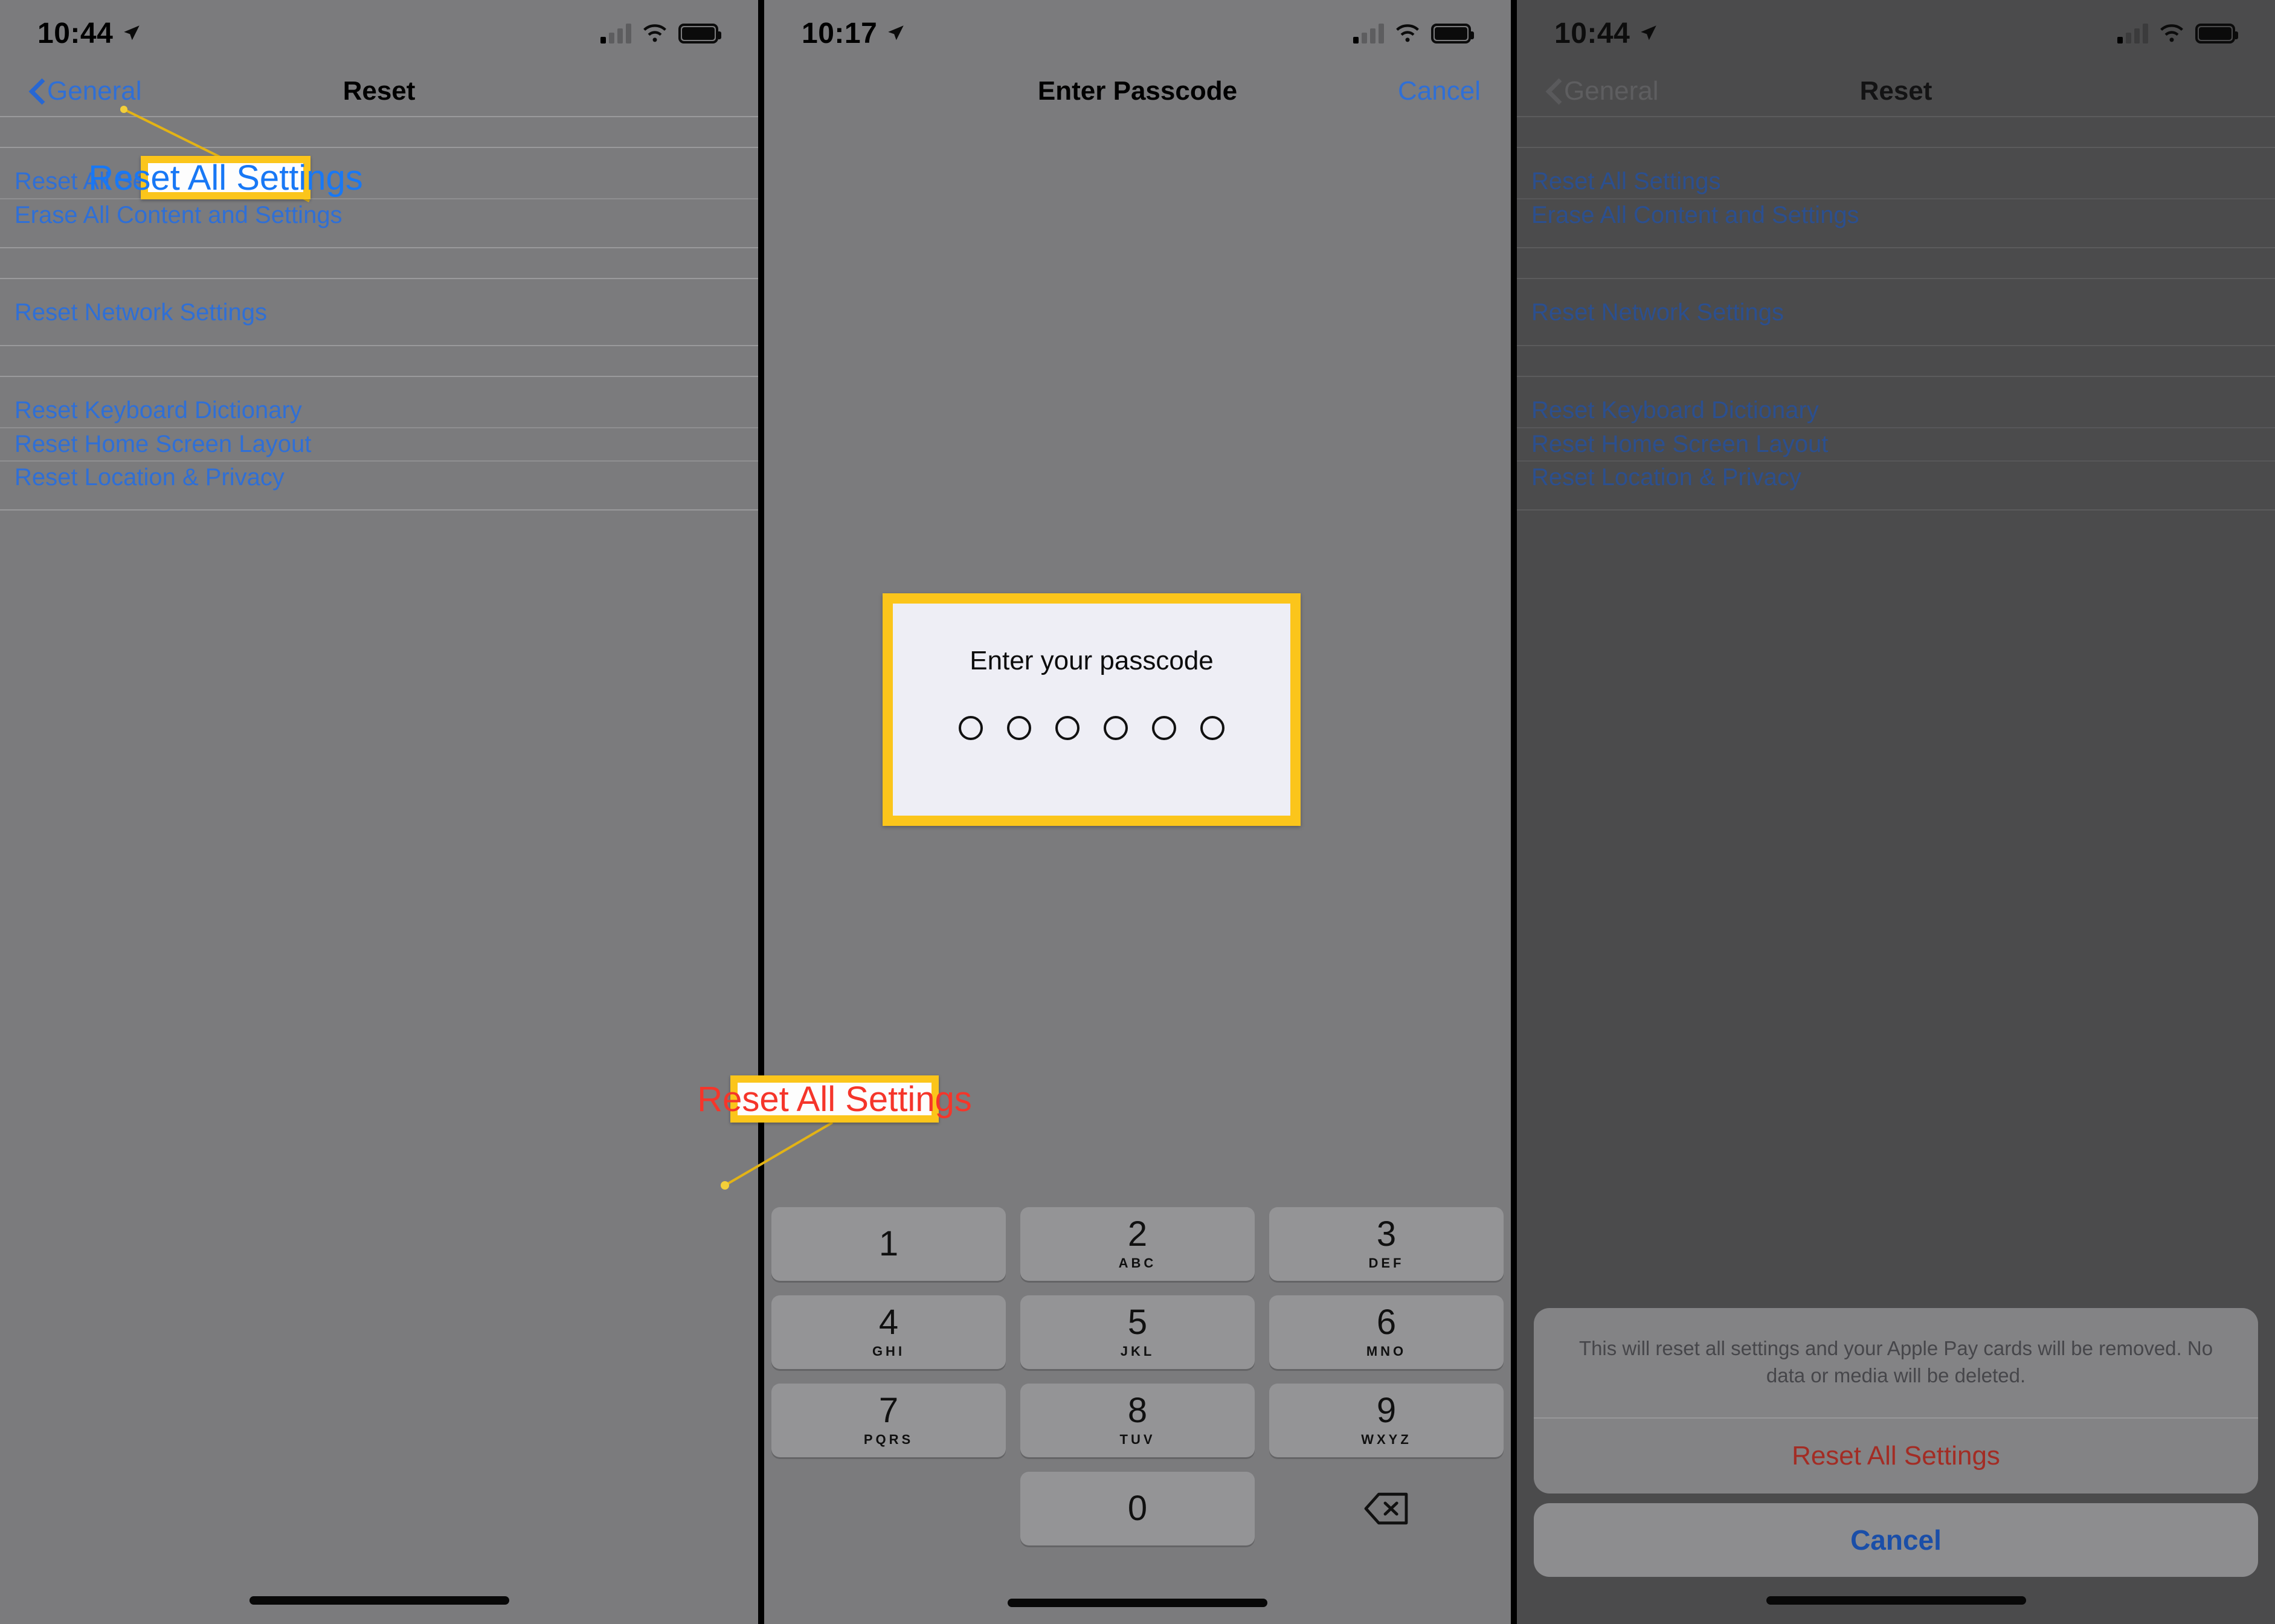 The height and width of the screenshot is (1624, 2275). I want to click on list-section-2: Reset Network Settings, so click(1896, 312).